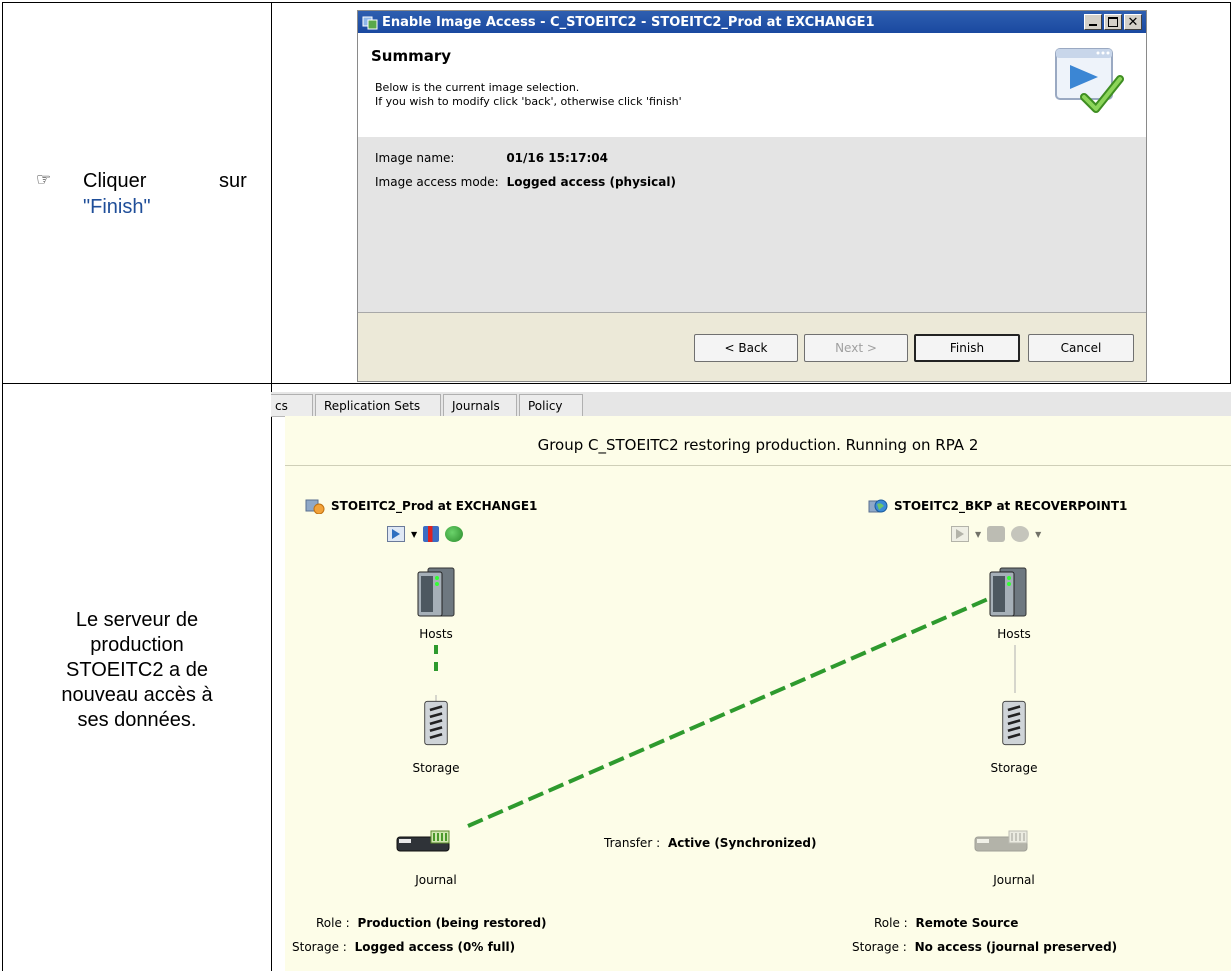 The image size is (1232, 971). Describe the element at coordinates (742, 843) in the screenshot. I see `transfer-value: Active (Synchronized)` at that location.